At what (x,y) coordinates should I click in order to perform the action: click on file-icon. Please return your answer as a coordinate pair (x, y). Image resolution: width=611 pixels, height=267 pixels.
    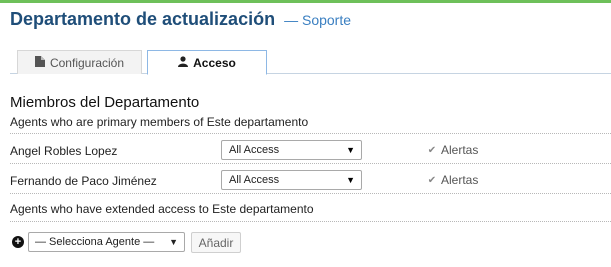
    Looking at the image, I should click on (39, 62).